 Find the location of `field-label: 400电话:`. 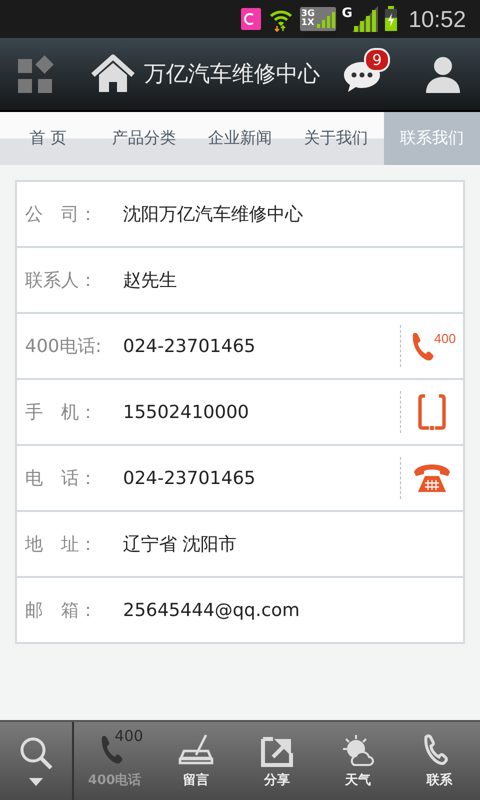

field-label: 400电话: is located at coordinates (63, 346).